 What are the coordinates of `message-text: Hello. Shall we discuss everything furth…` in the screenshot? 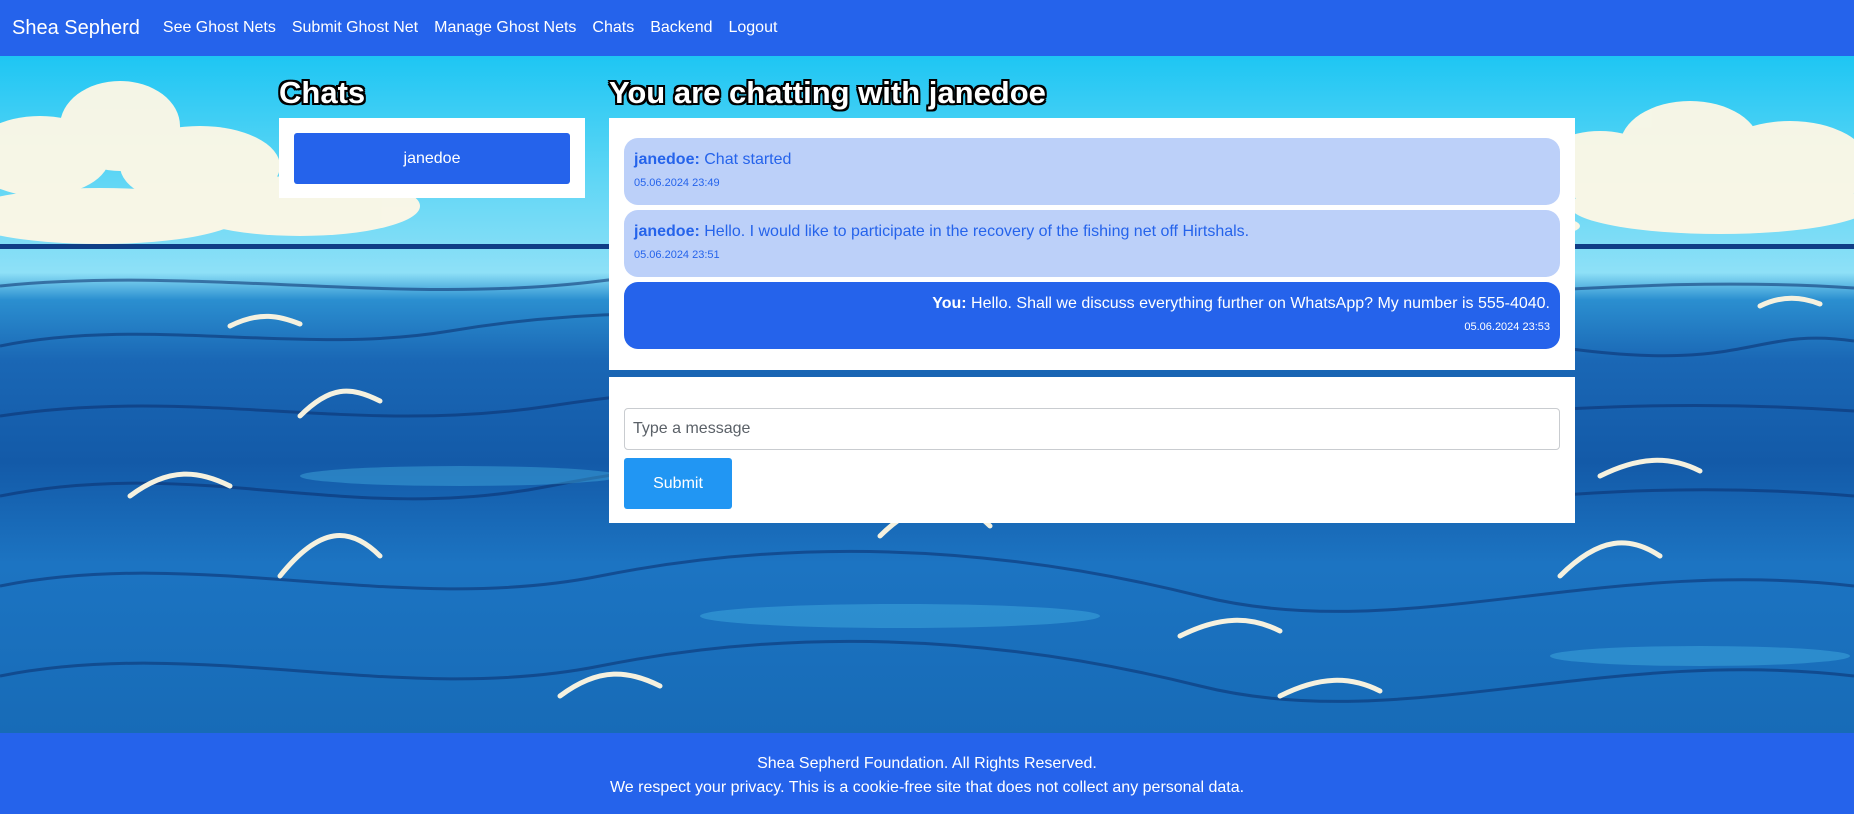 It's located at (1260, 303).